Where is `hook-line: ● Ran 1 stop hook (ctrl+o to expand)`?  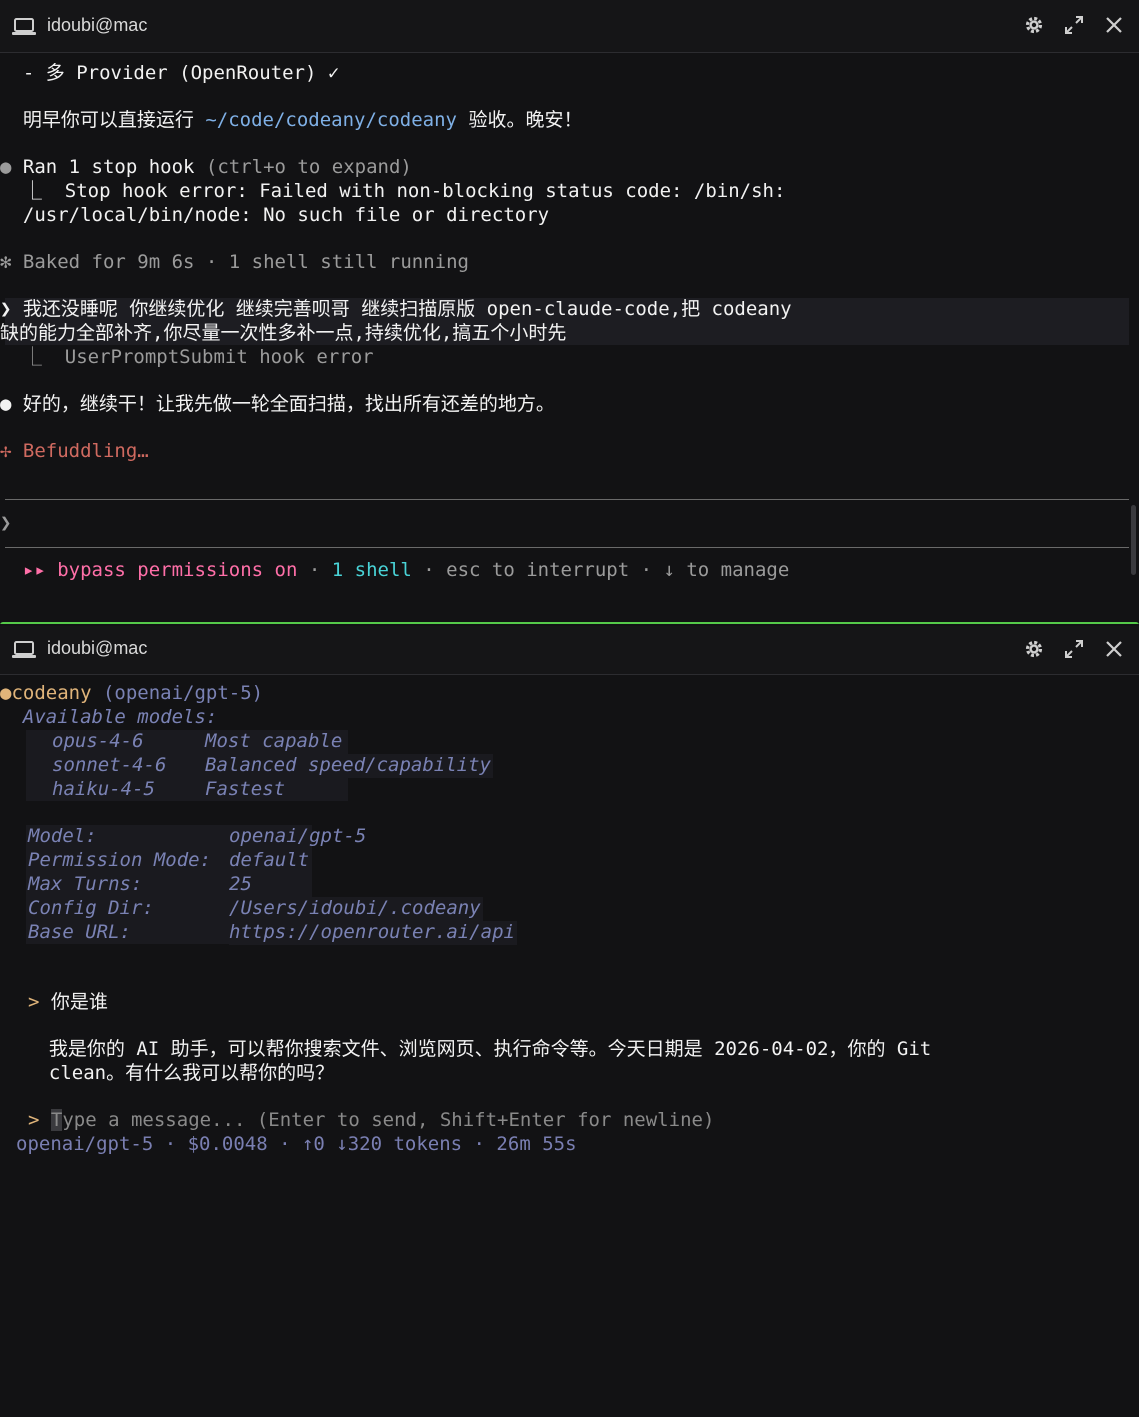 hook-line: ● Ran 1 stop hook (ctrl+o to expand) is located at coordinates (206, 167).